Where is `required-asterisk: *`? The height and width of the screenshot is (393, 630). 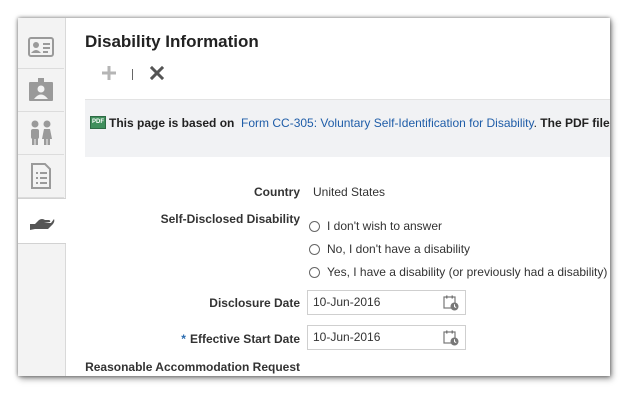
required-asterisk: * is located at coordinates (183, 339).